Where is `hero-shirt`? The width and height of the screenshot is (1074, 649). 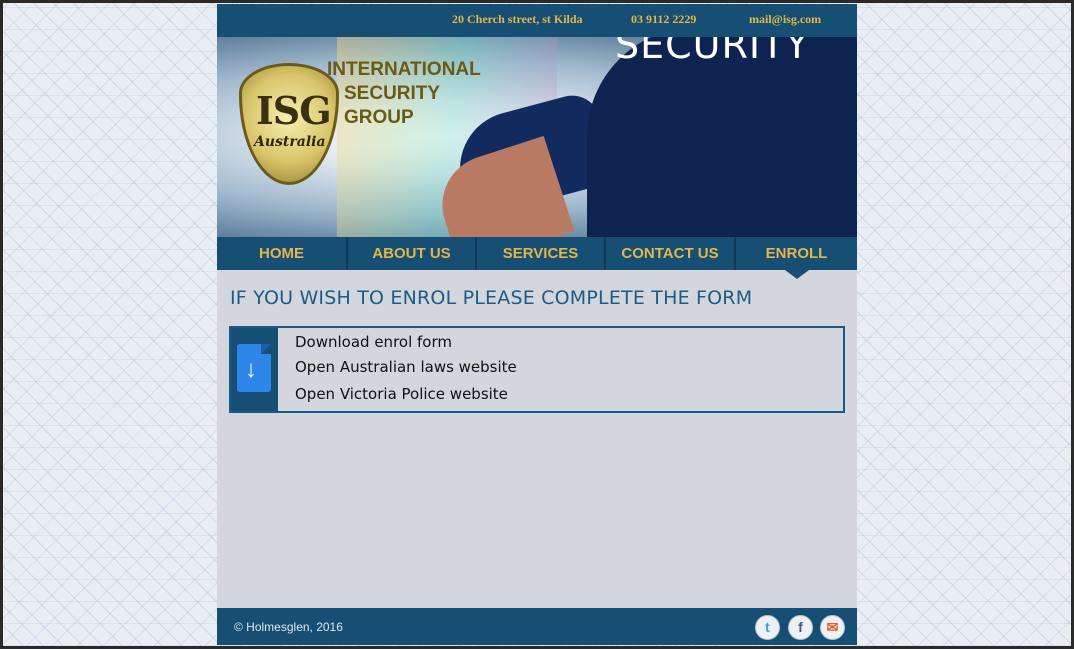 hero-shirt is located at coordinates (722, 137).